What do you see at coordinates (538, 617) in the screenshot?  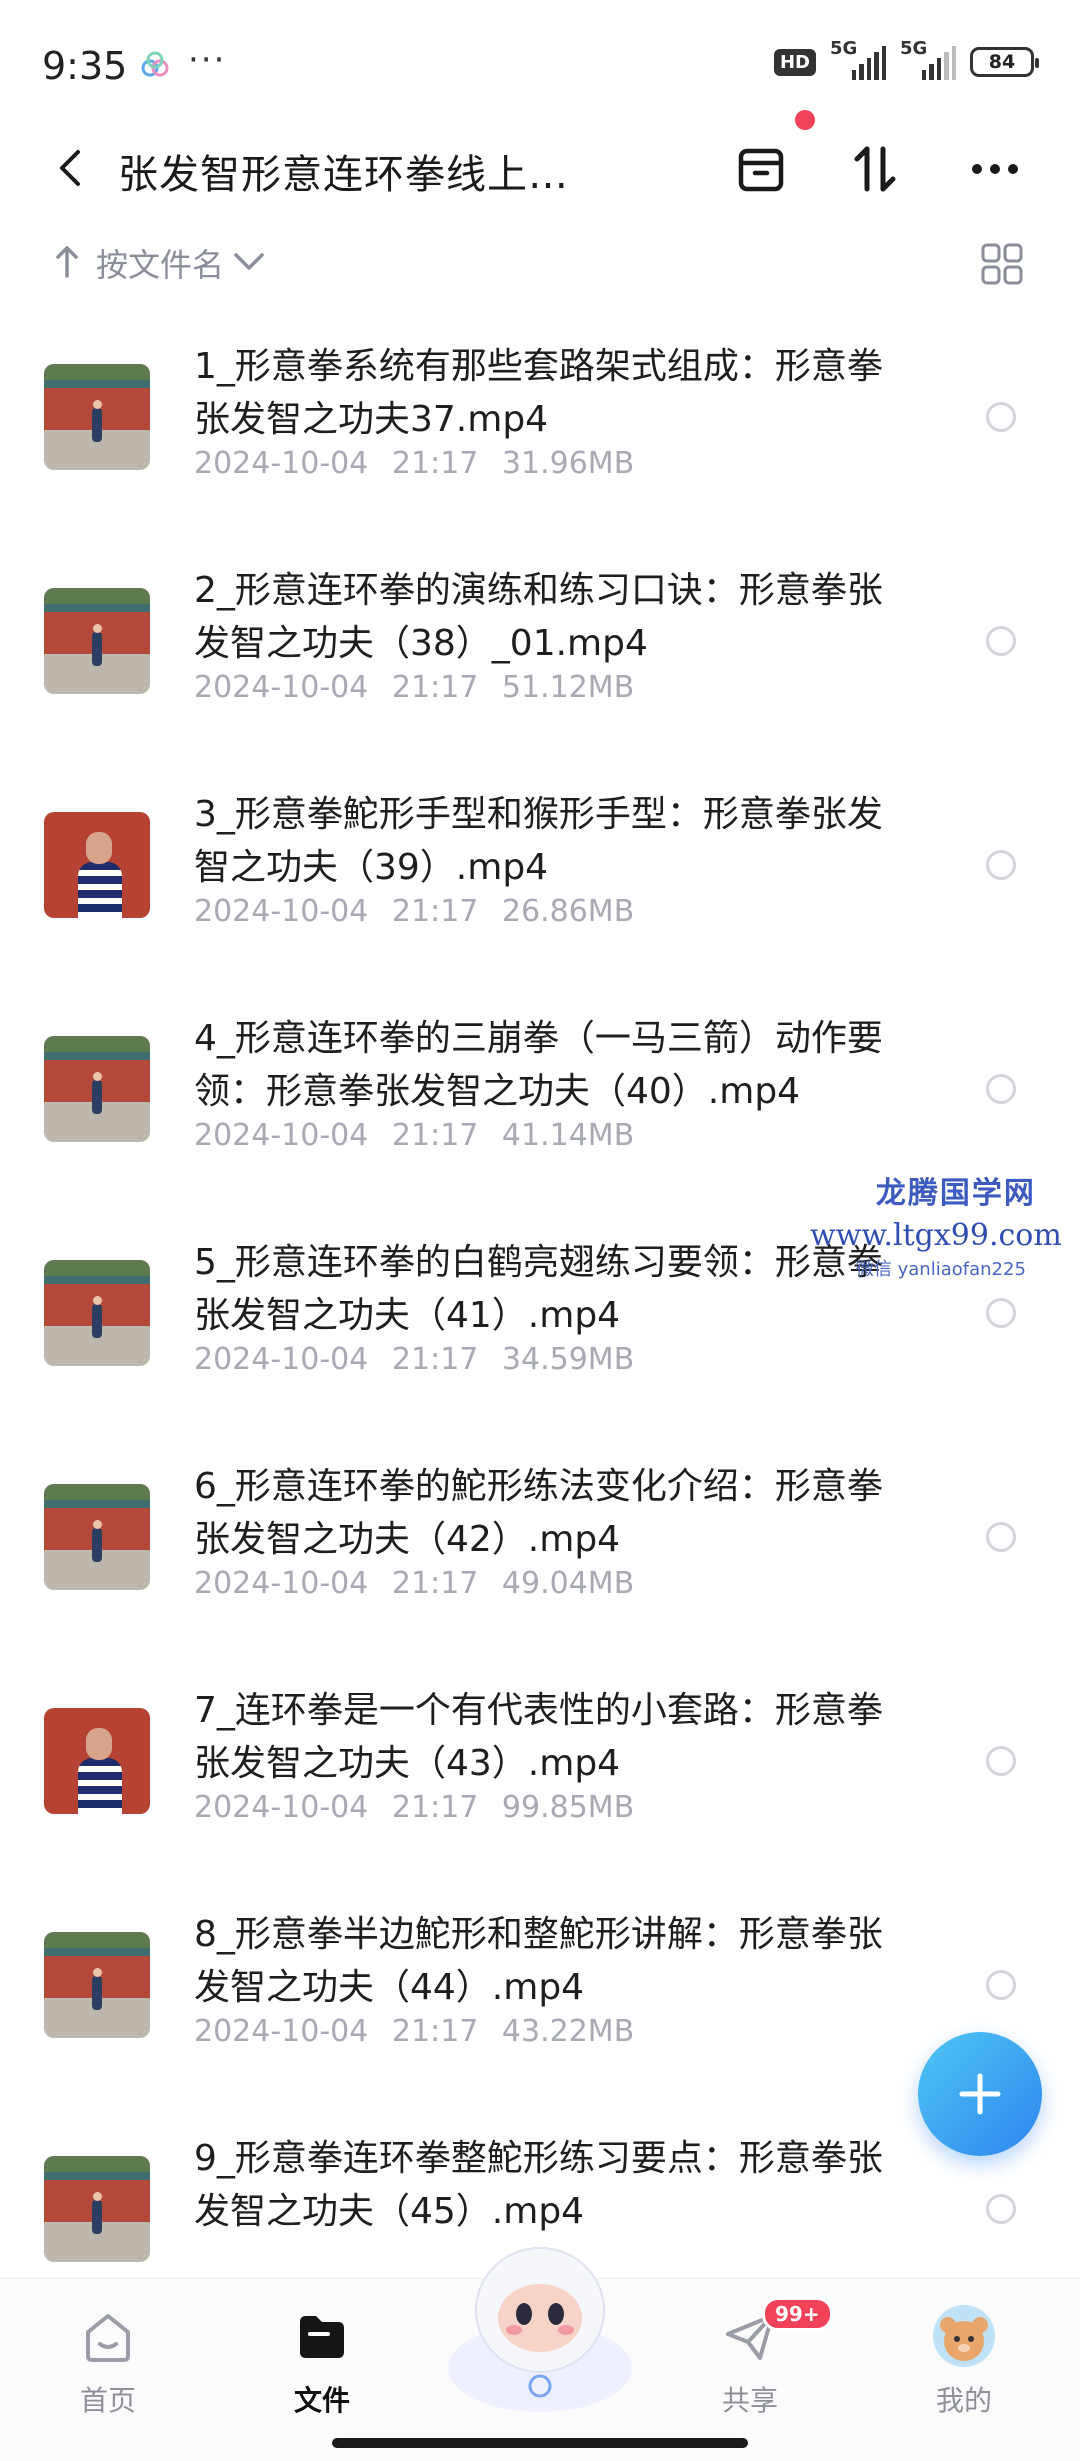 I see `file-name: 2_形意连环拳的演练和练习口诀：形意拳张发智之功夫（38）_01.mp4` at bounding box center [538, 617].